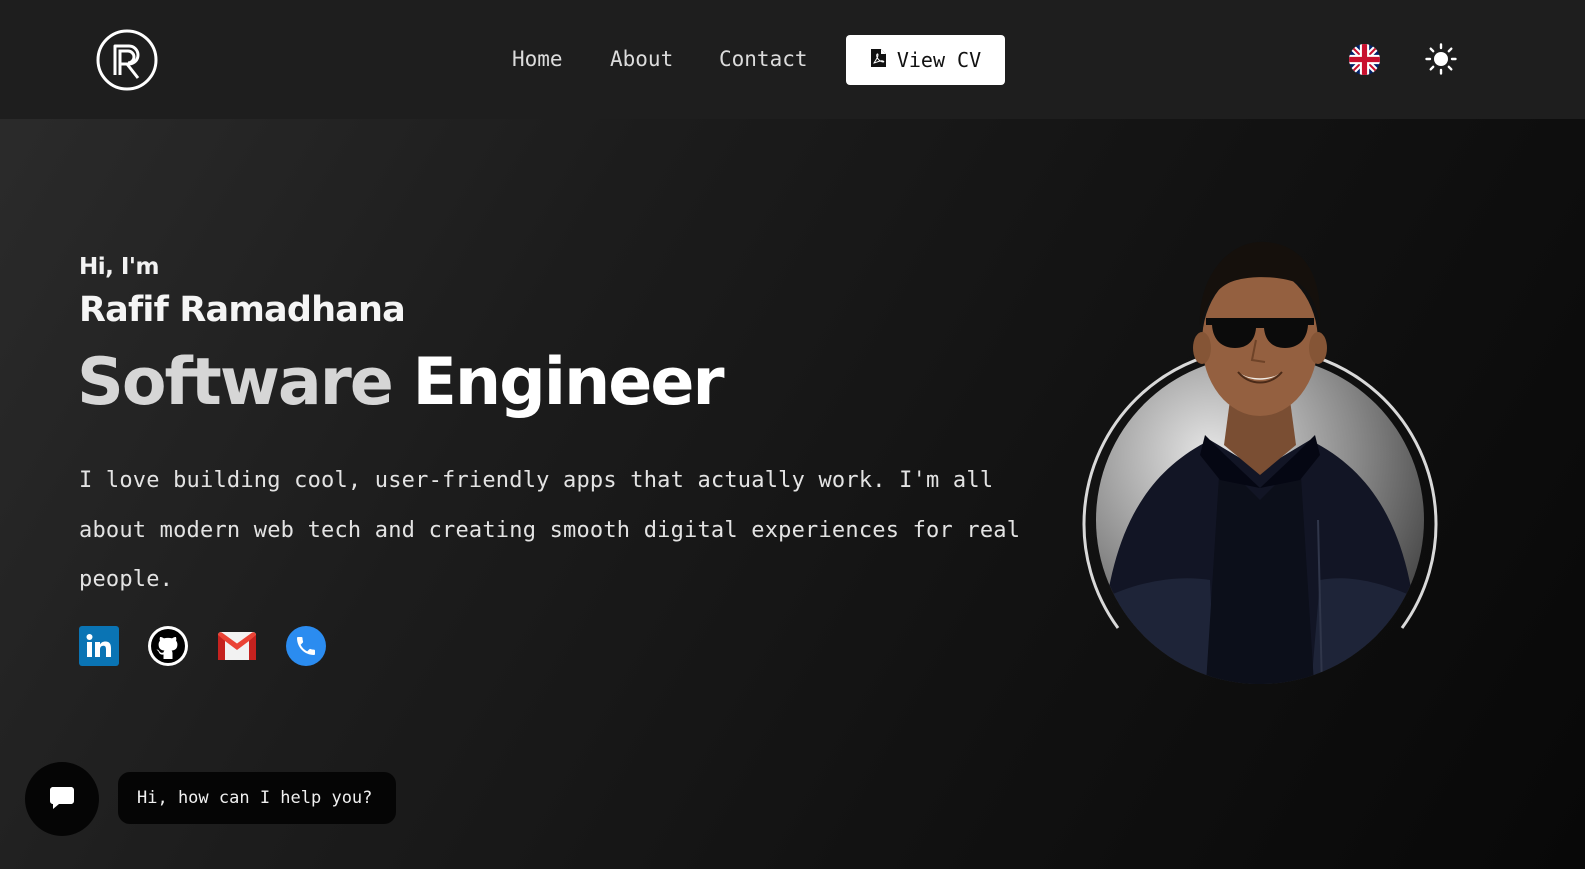 This screenshot has width=1585, height=869. Describe the element at coordinates (878, 60) in the screenshot. I see `pdf-file-icon` at that location.